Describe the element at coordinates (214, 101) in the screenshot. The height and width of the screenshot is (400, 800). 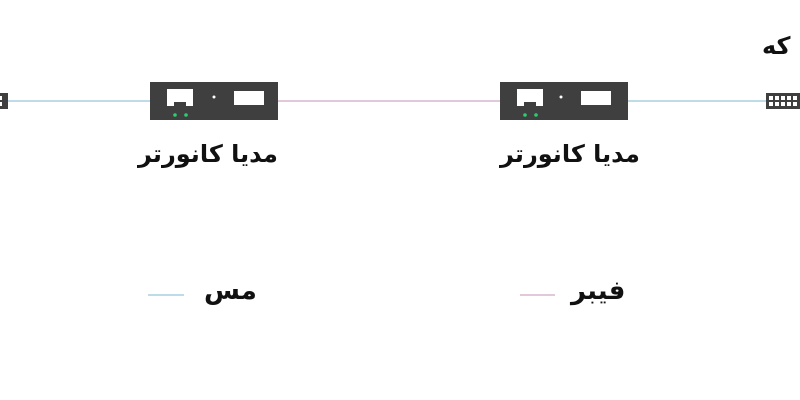
I see `media-converter-1-icon` at that location.